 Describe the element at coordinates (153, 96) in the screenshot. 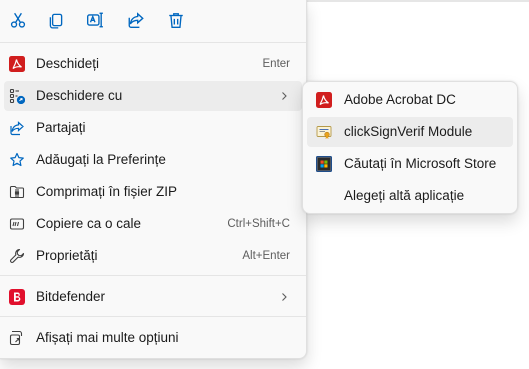

I see `menu-item-open-with: Deschidere cu` at that location.